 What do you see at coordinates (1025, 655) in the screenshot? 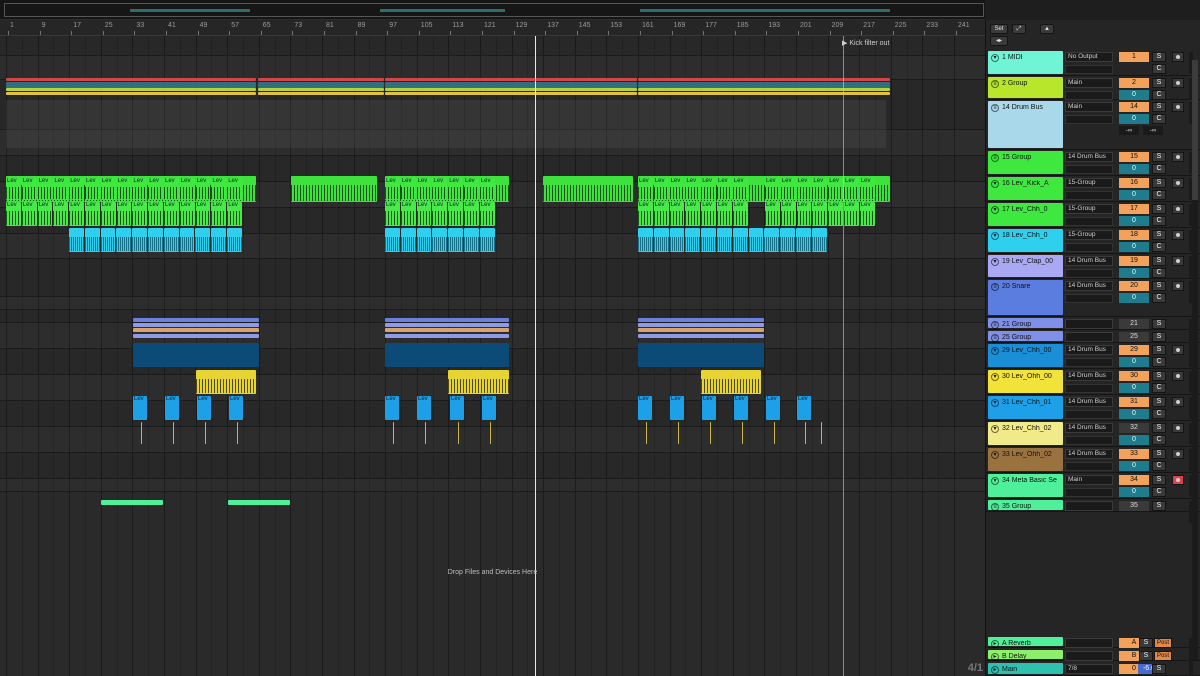
I see `track-name-box: ▸ B Delay` at bounding box center [1025, 655].